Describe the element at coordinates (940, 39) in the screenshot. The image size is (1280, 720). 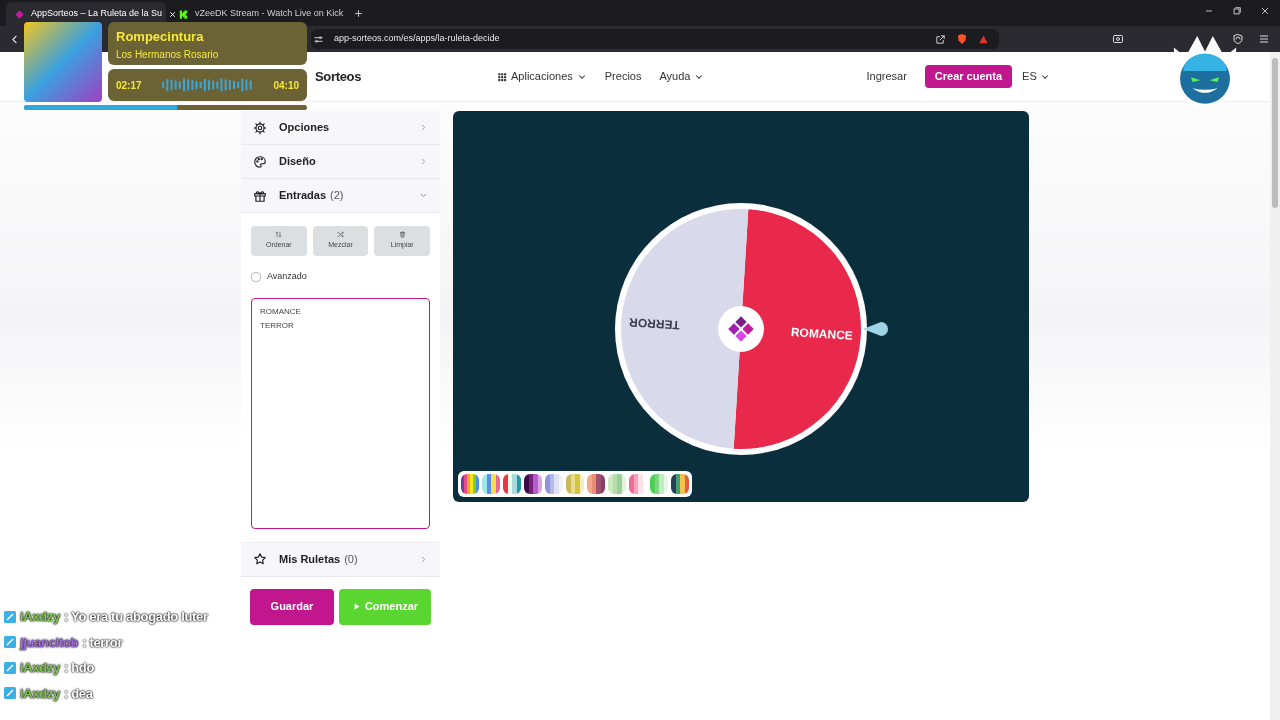
I see `share-icon` at that location.